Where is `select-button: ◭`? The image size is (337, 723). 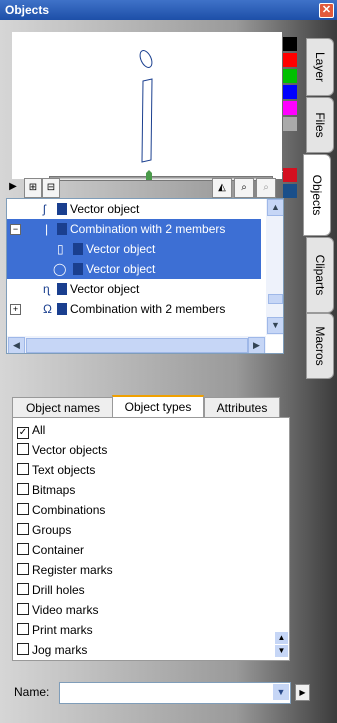
select-button: ◭ is located at coordinates (222, 188).